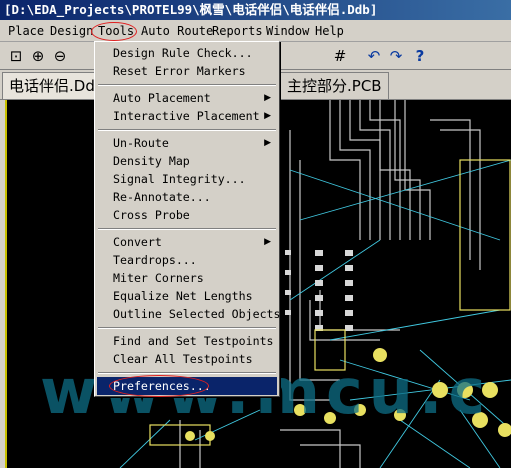 The image size is (511, 468). What do you see at coordinates (141, 143) in the screenshot?
I see `menu-item-label: Un-Route` at bounding box center [141, 143].